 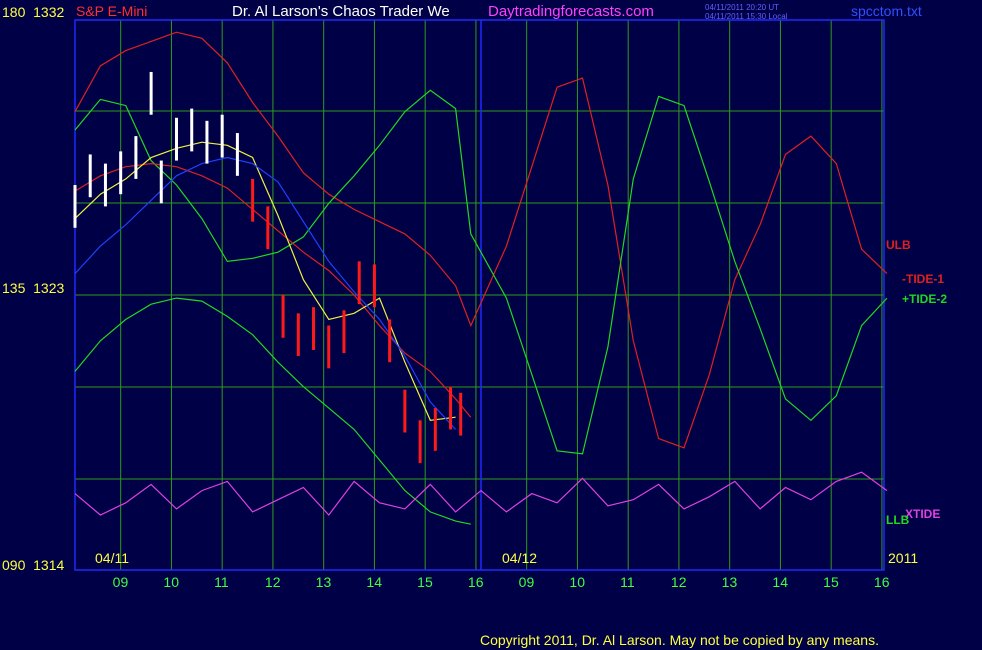 What do you see at coordinates (923, 279) in the screenshot?
I see `series-label-tide1: -TIDE-1` at bounding box center [923, 279].